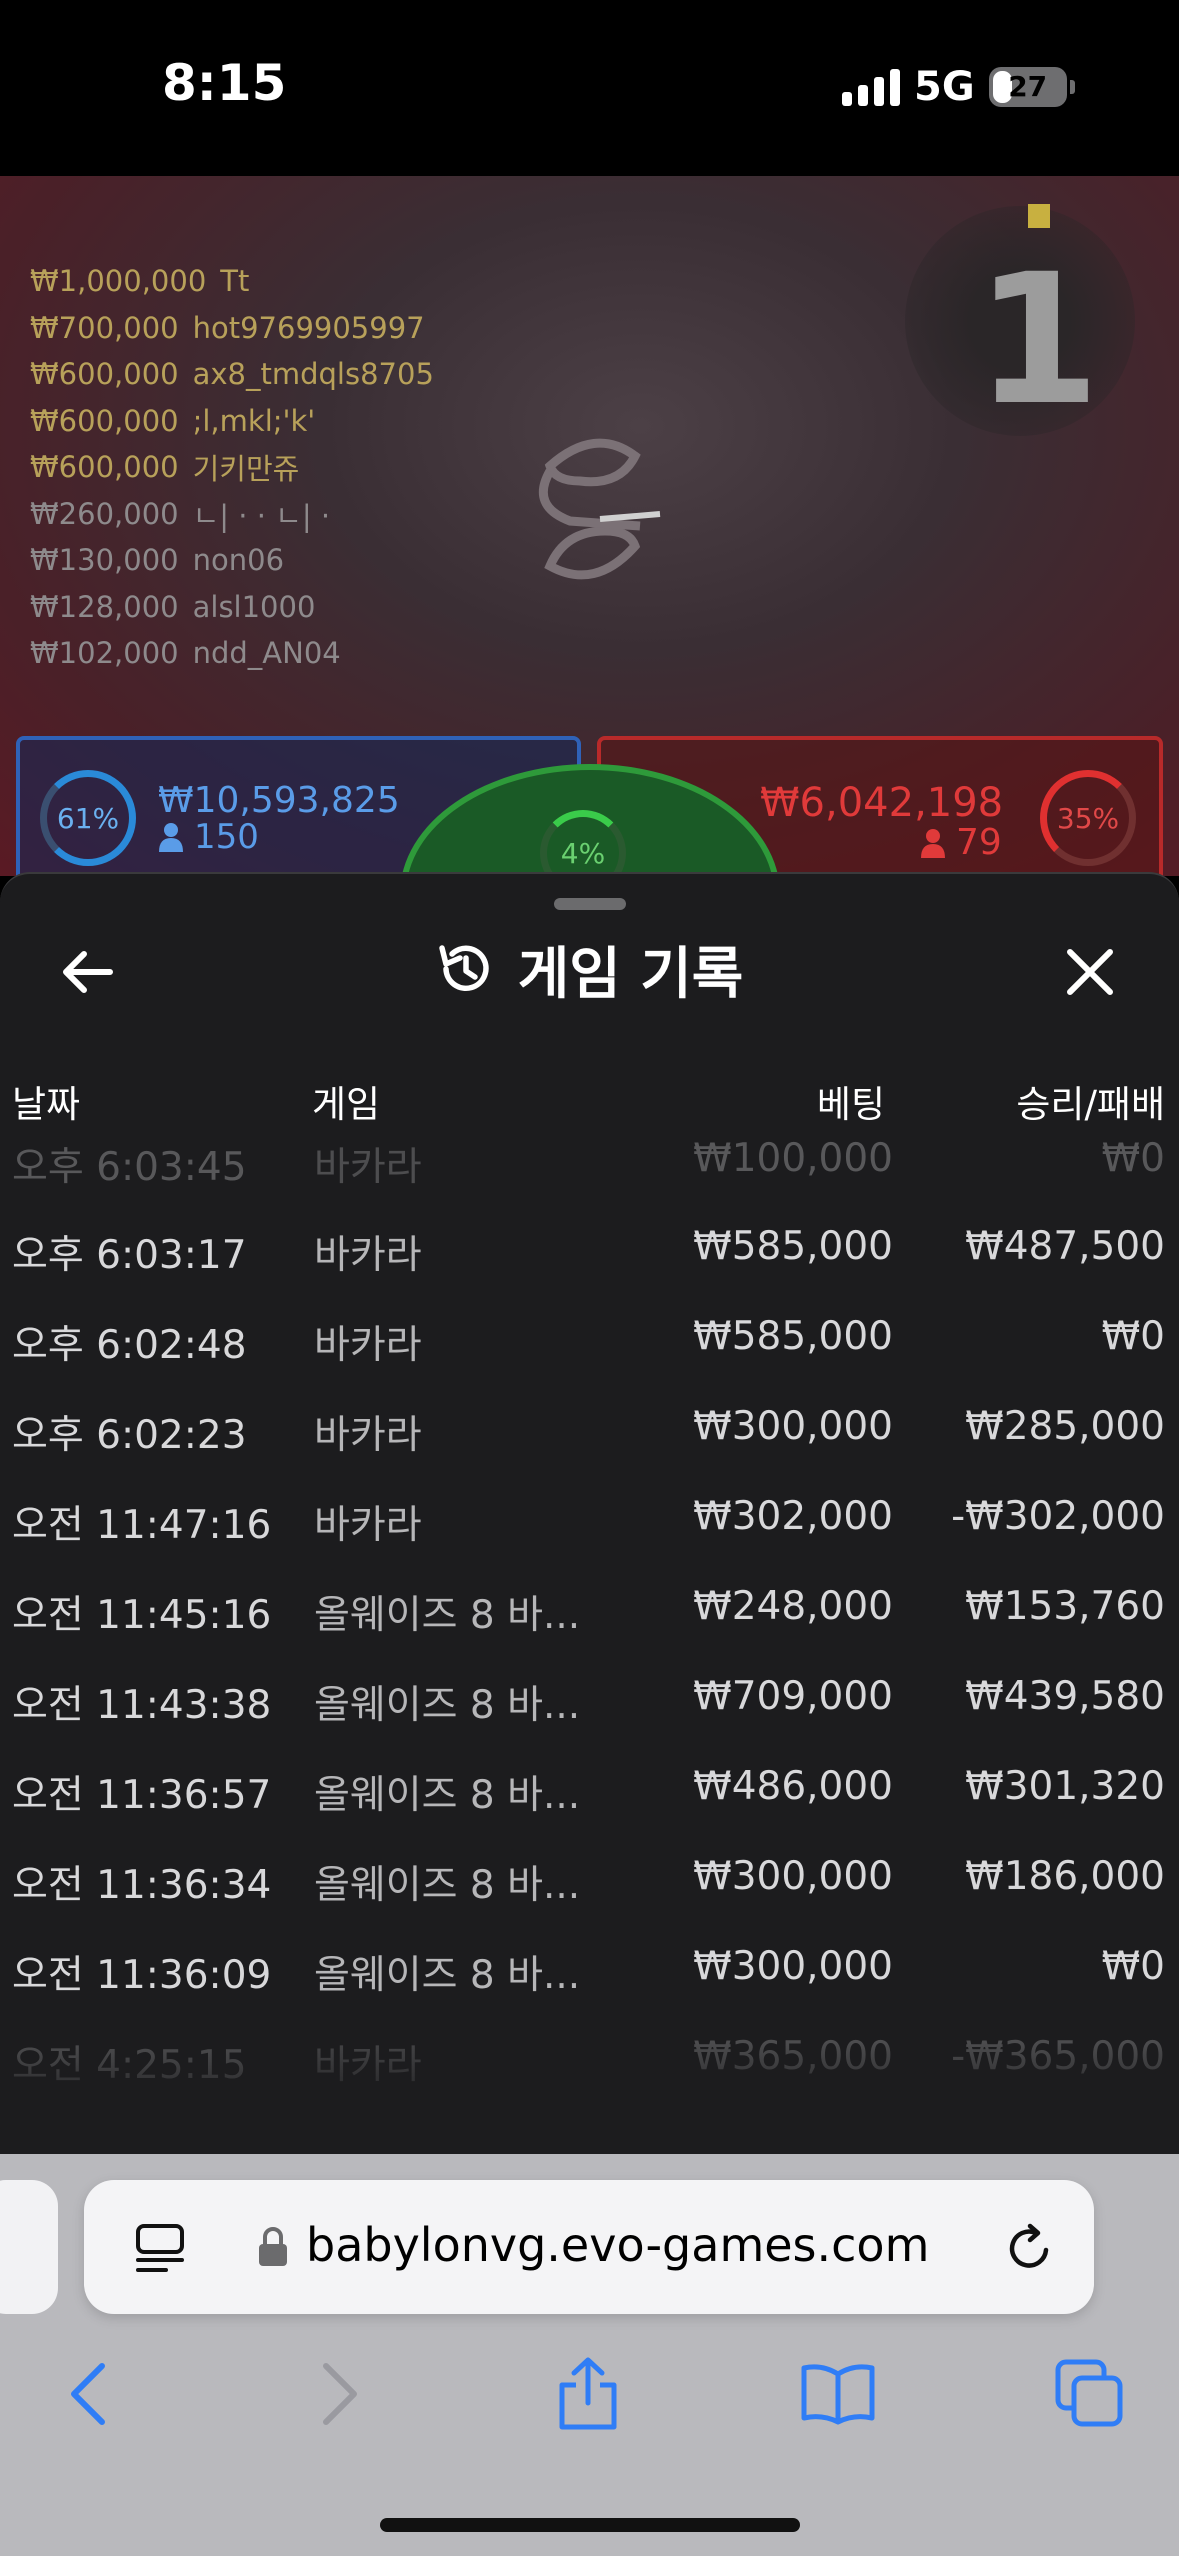 This screenshot has width=1179, height=2556. Describe the element at coordinates (160, 2248) in the screenshot. I see `page-menu-icon` at that location.